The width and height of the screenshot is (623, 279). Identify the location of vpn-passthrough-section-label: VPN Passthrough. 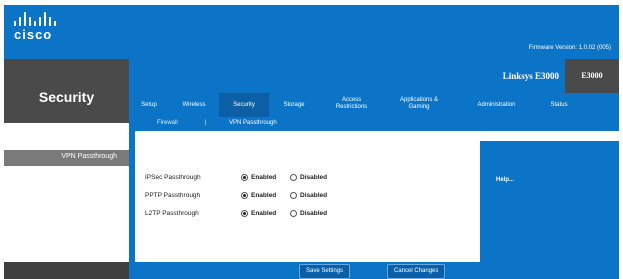
(66, 158).